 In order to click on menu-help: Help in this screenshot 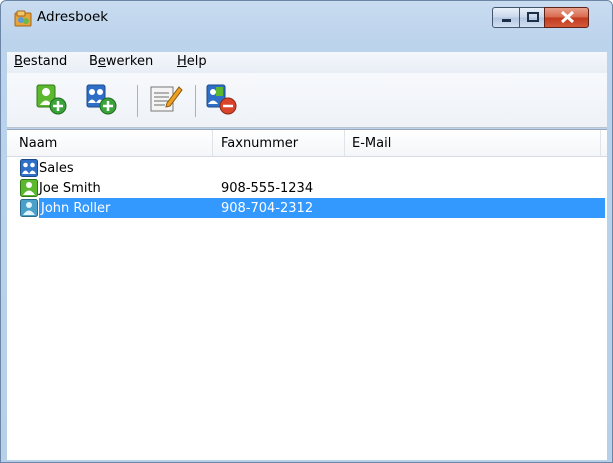, I will do `click(192, 61)`.